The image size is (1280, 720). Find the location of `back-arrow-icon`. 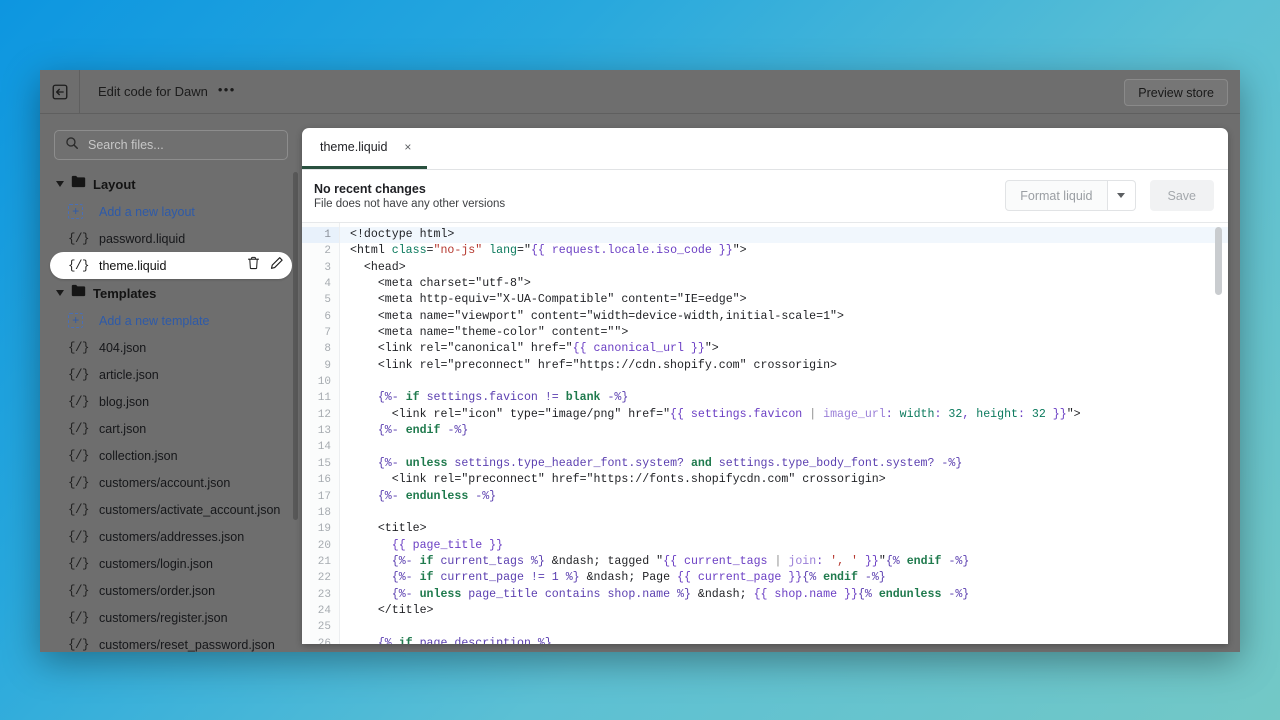

back-arrow-icon is located at coordinates (60, 92).